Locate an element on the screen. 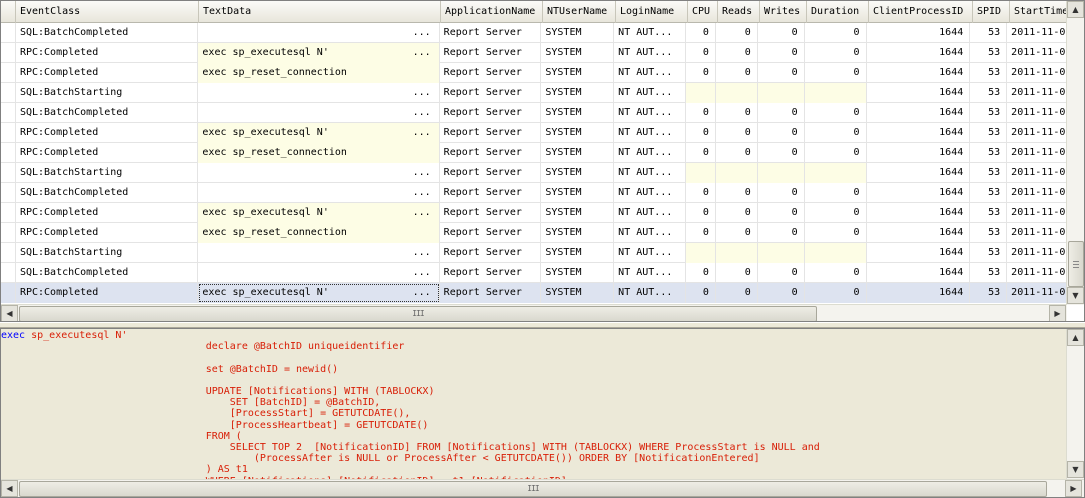  column-header: CPU is located at coordinates (703, 12).